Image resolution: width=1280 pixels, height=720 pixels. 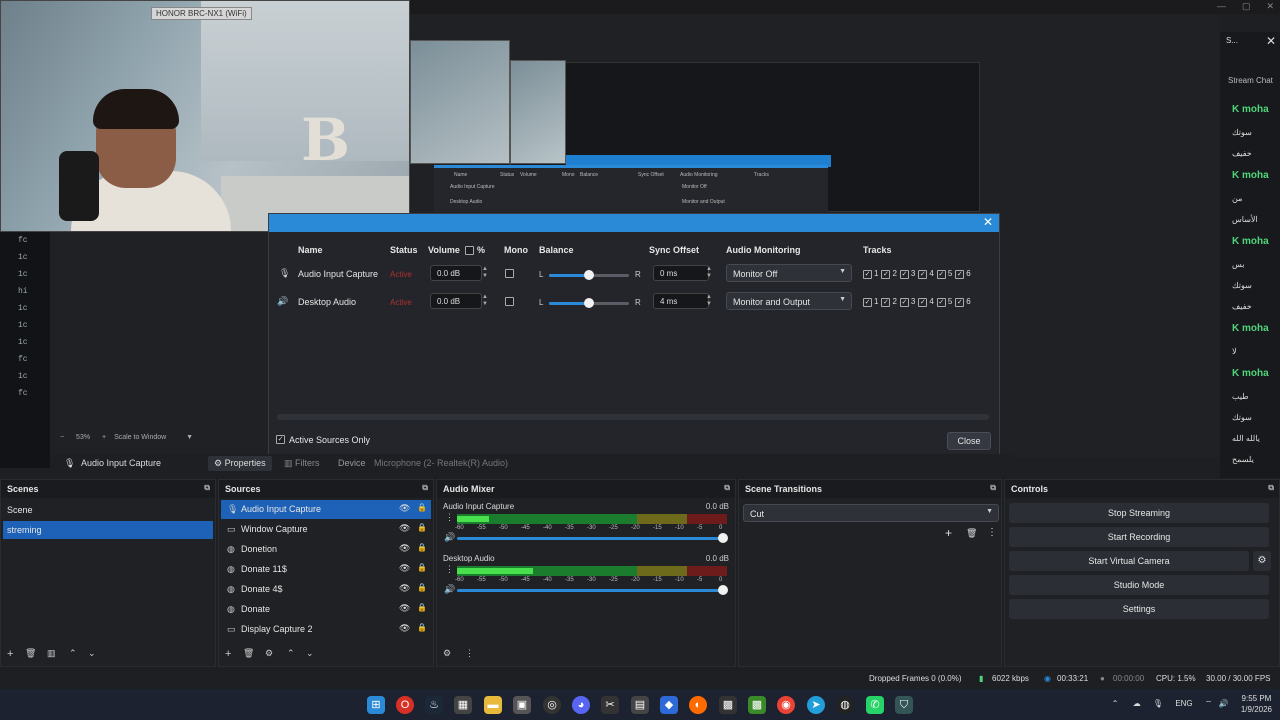 I want to click on percent-checkbox, so click(x=469, y=250).